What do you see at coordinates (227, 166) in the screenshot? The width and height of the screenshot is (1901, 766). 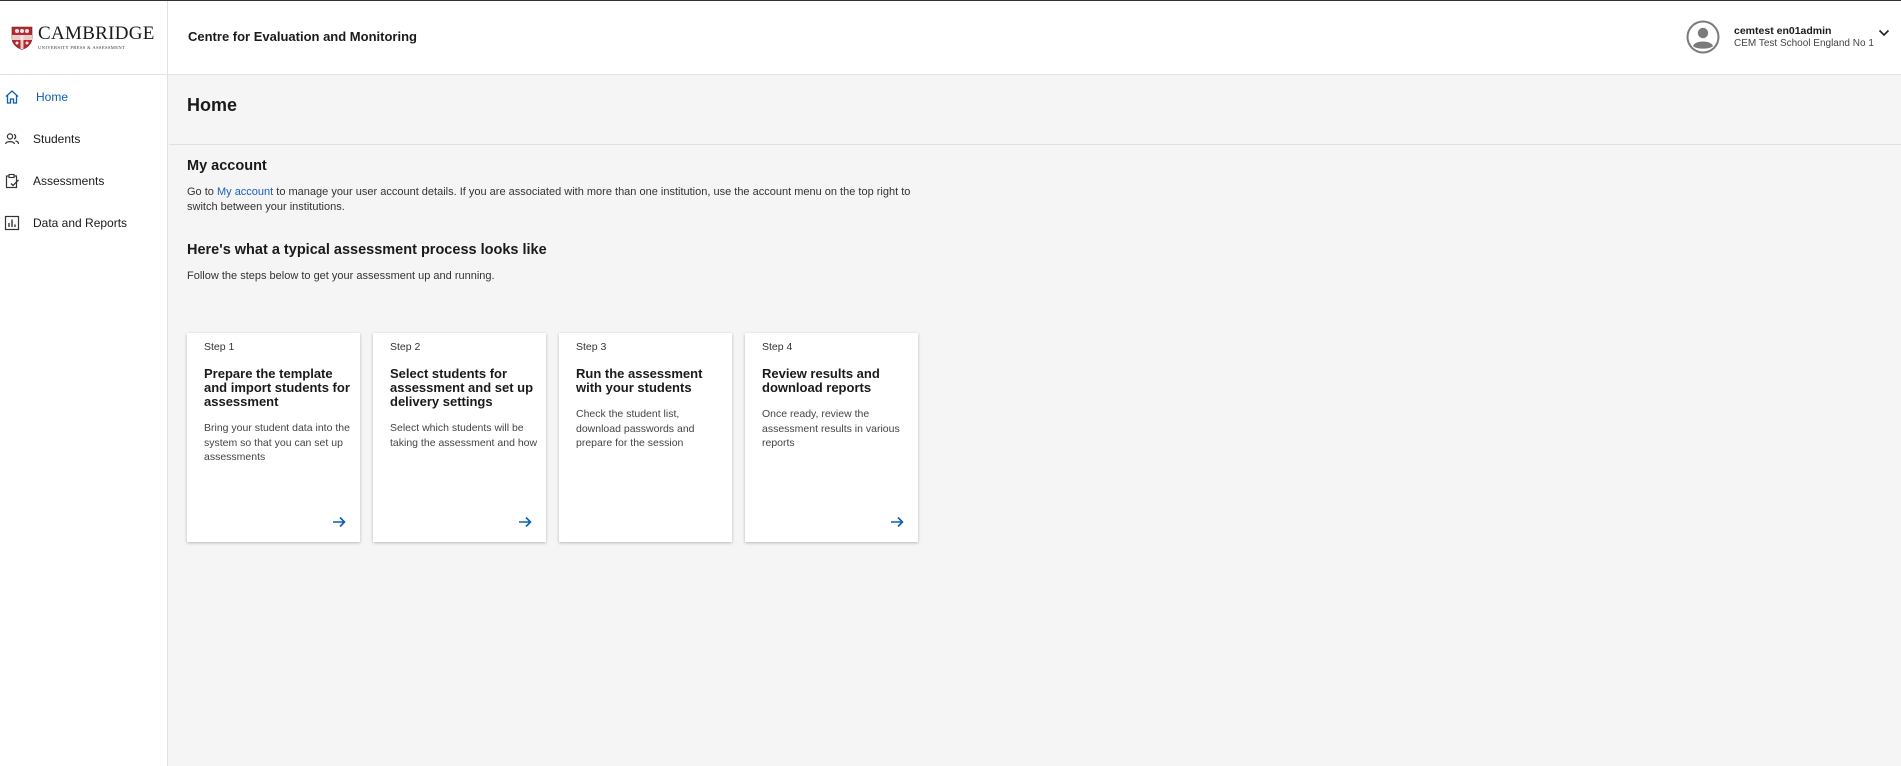 I see `my-account-heading: My account` at bounding box center [227, 166].